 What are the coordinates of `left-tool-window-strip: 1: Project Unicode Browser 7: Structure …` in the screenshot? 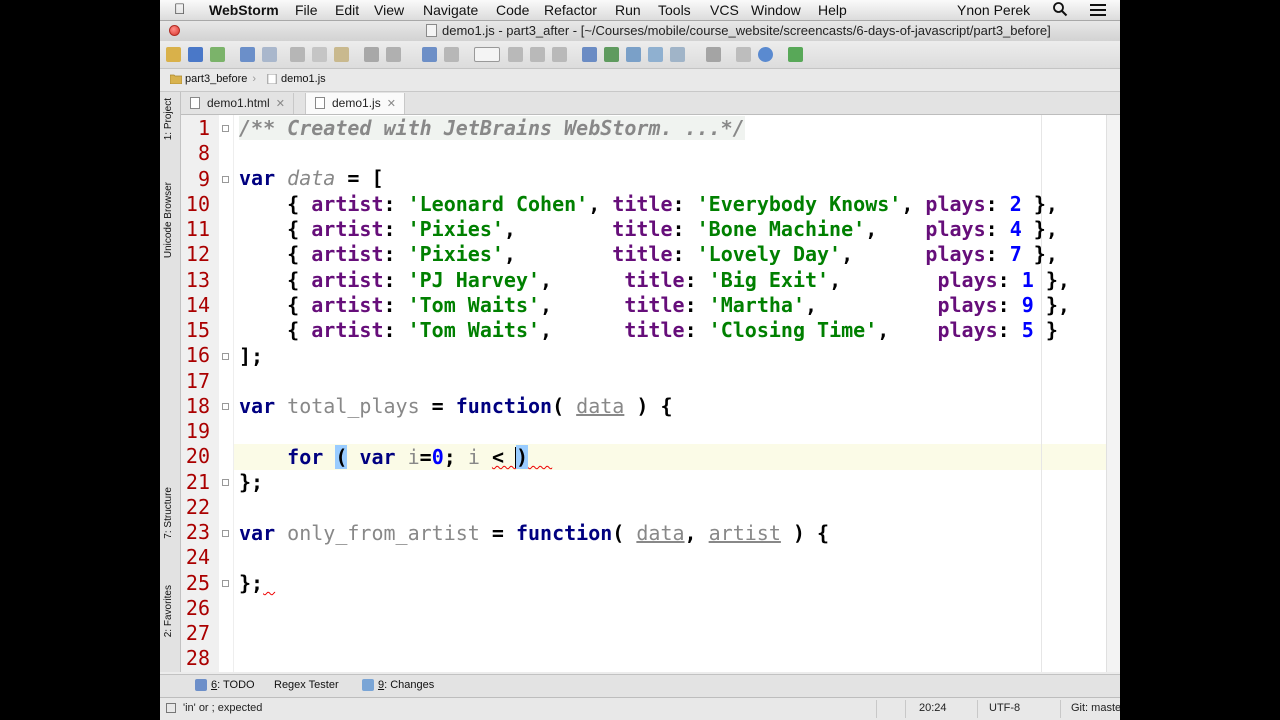 It's located at (170, 382).